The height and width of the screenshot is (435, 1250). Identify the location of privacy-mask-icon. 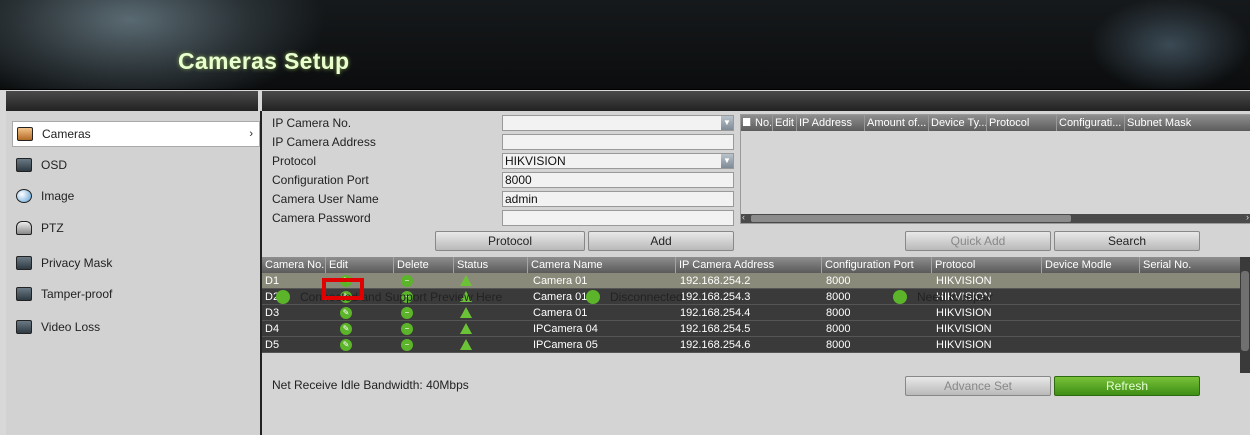
(24, 263).